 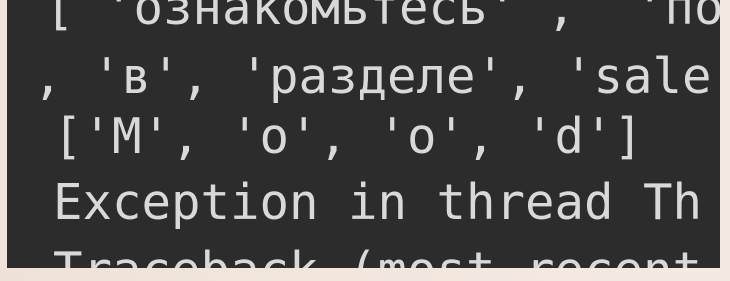 What do you see at coordinates (377, 257) in the screenshot?
I see `terminal-line-5: Traceback (most recent` at bounding box center [377, 257].